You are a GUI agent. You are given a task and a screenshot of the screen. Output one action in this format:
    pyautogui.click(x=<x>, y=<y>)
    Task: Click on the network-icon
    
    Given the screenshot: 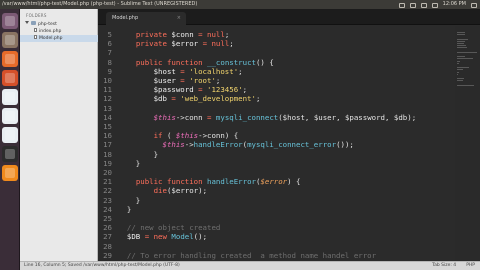 What is the action you would take?
    pyautogui.click(x=412, y=5)
    